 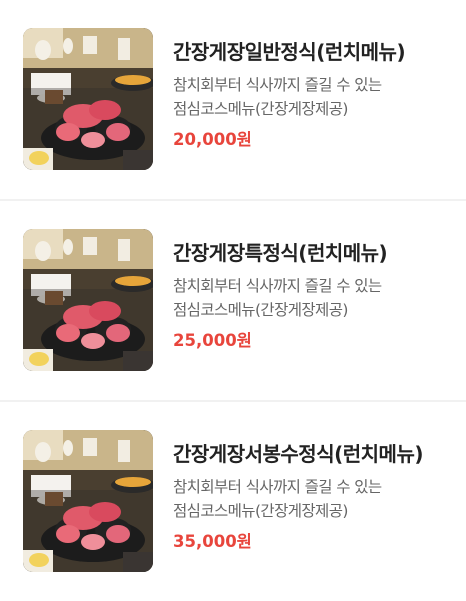 What do you see at coordinates (212, 139) in the screenshot?
I see `menu-price: 20,000원` at bounding box center [212, 139].